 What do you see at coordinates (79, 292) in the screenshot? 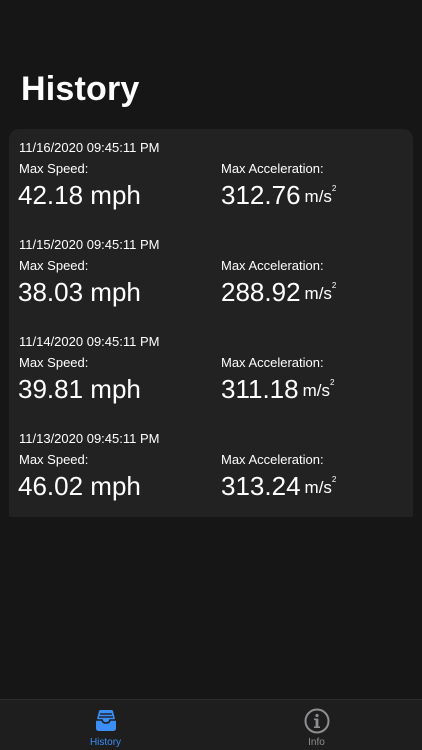
I see `max-speed-value: 38.03 mph` at bounding box center [79, 292].